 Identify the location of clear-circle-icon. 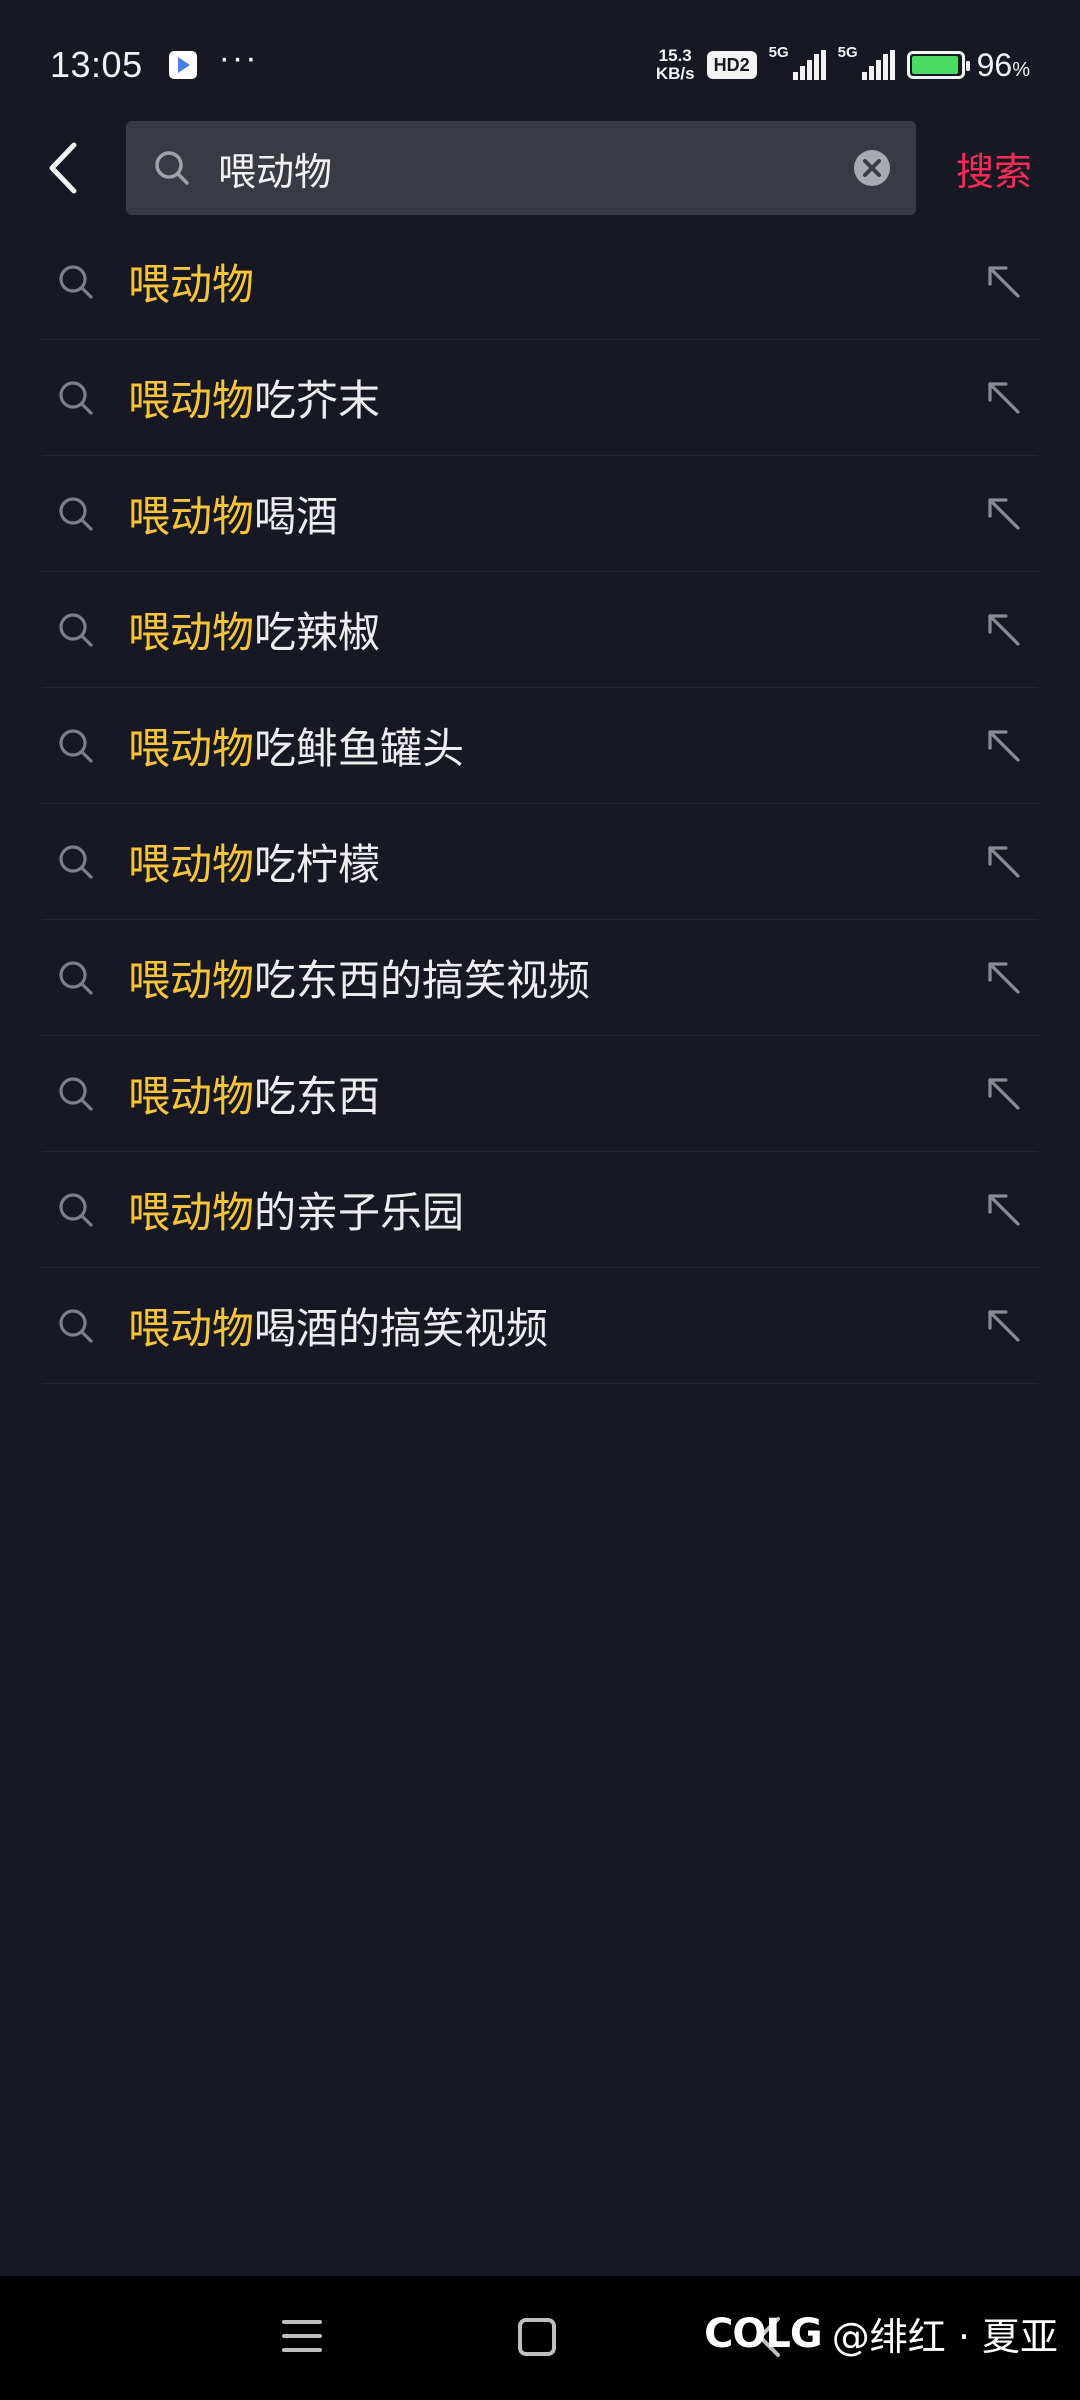
(872, 168).